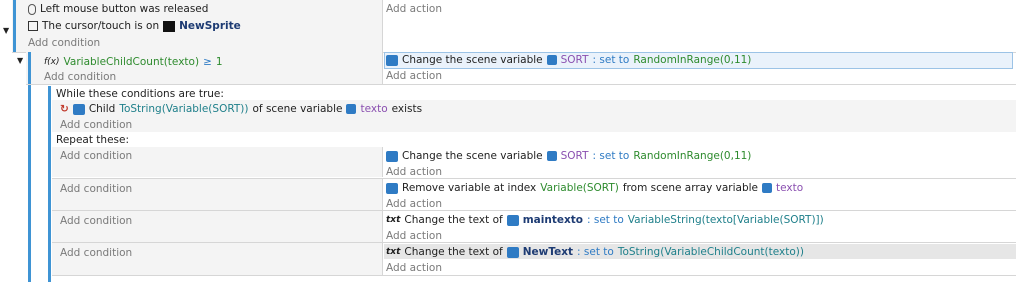 The image size is (1024, 282). What do you see at coordinates (725, 220) in the screenshot?
I see `action-value: VariableString(texto[Variable(SORT)])` at bounding box center [725, 220].